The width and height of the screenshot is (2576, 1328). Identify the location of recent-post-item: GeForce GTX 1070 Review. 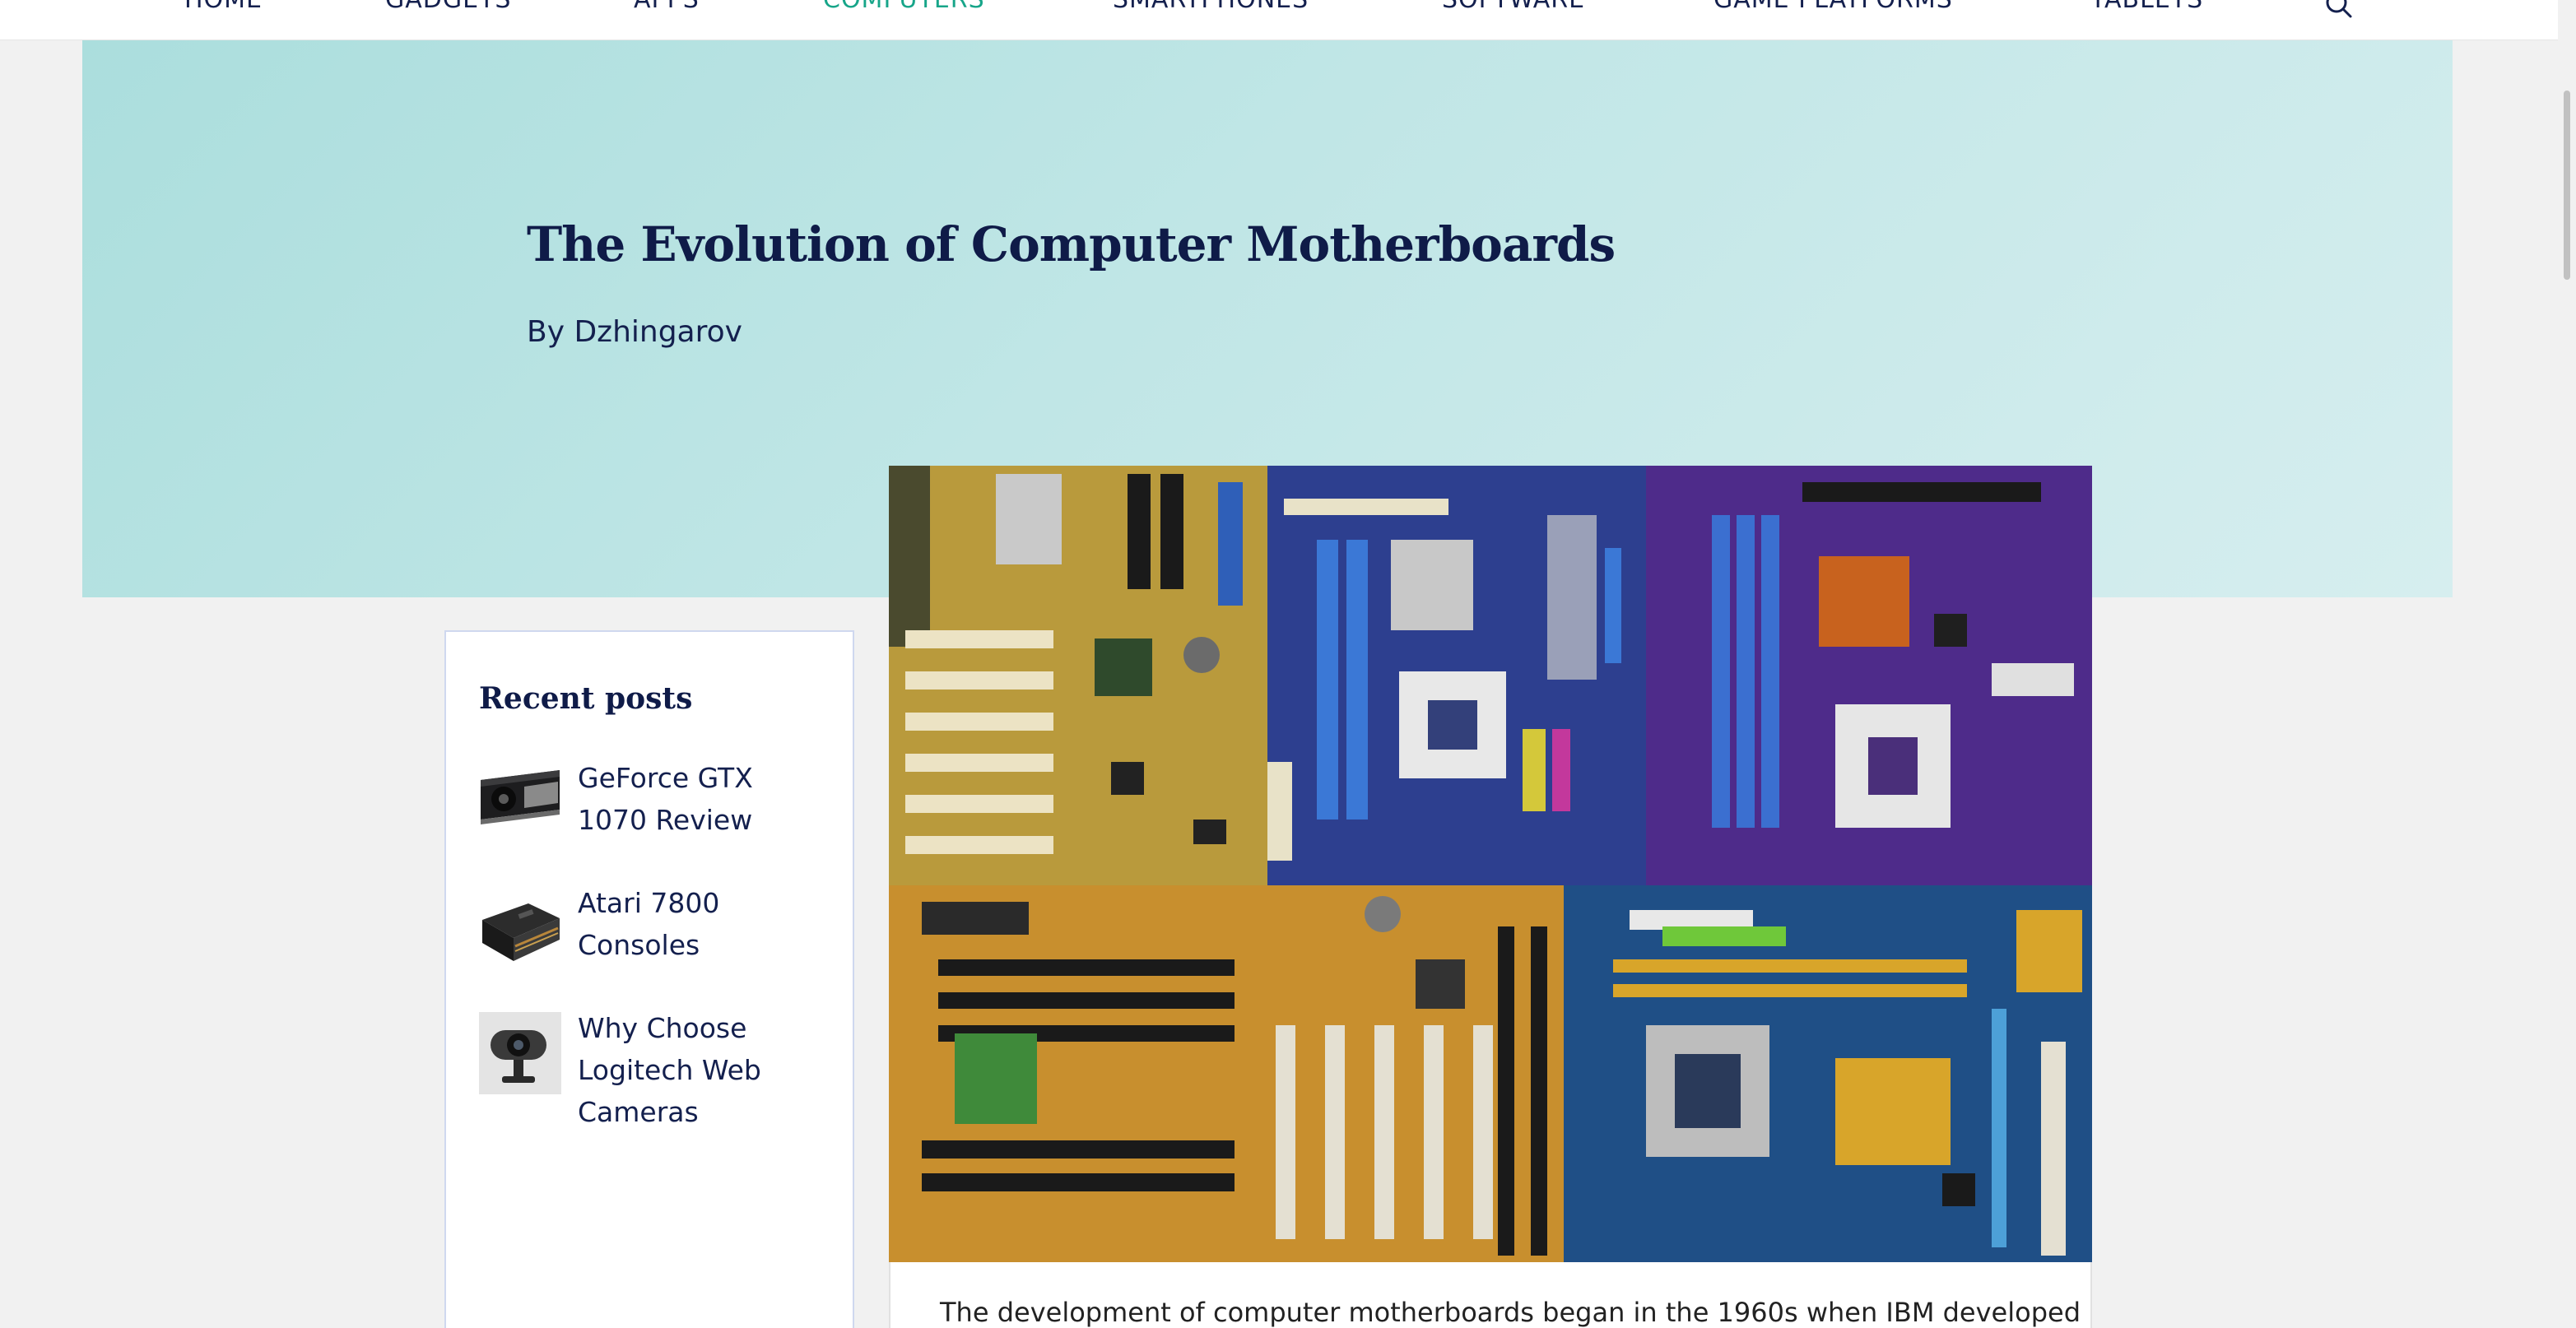
(652, 802).